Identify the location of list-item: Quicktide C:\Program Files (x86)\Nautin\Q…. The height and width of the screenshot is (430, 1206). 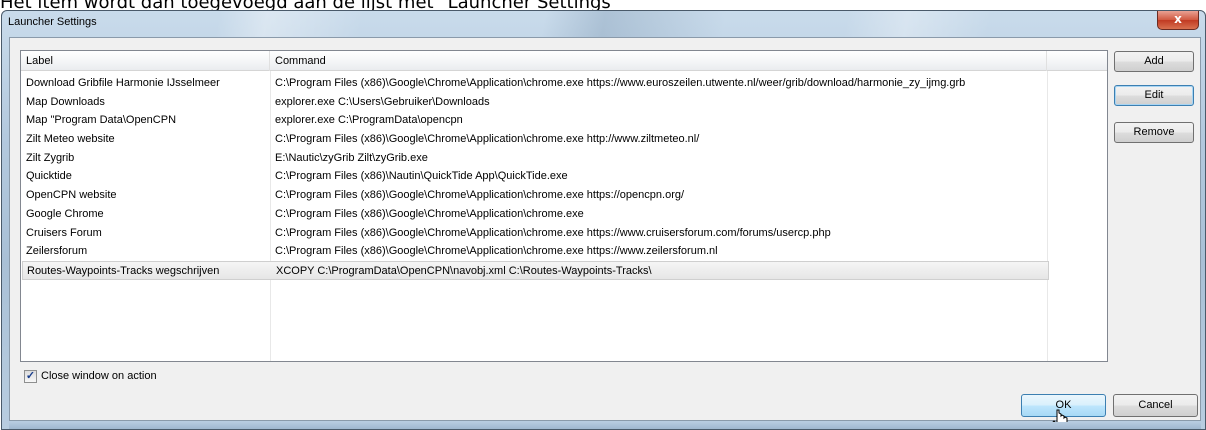
(564, 176).